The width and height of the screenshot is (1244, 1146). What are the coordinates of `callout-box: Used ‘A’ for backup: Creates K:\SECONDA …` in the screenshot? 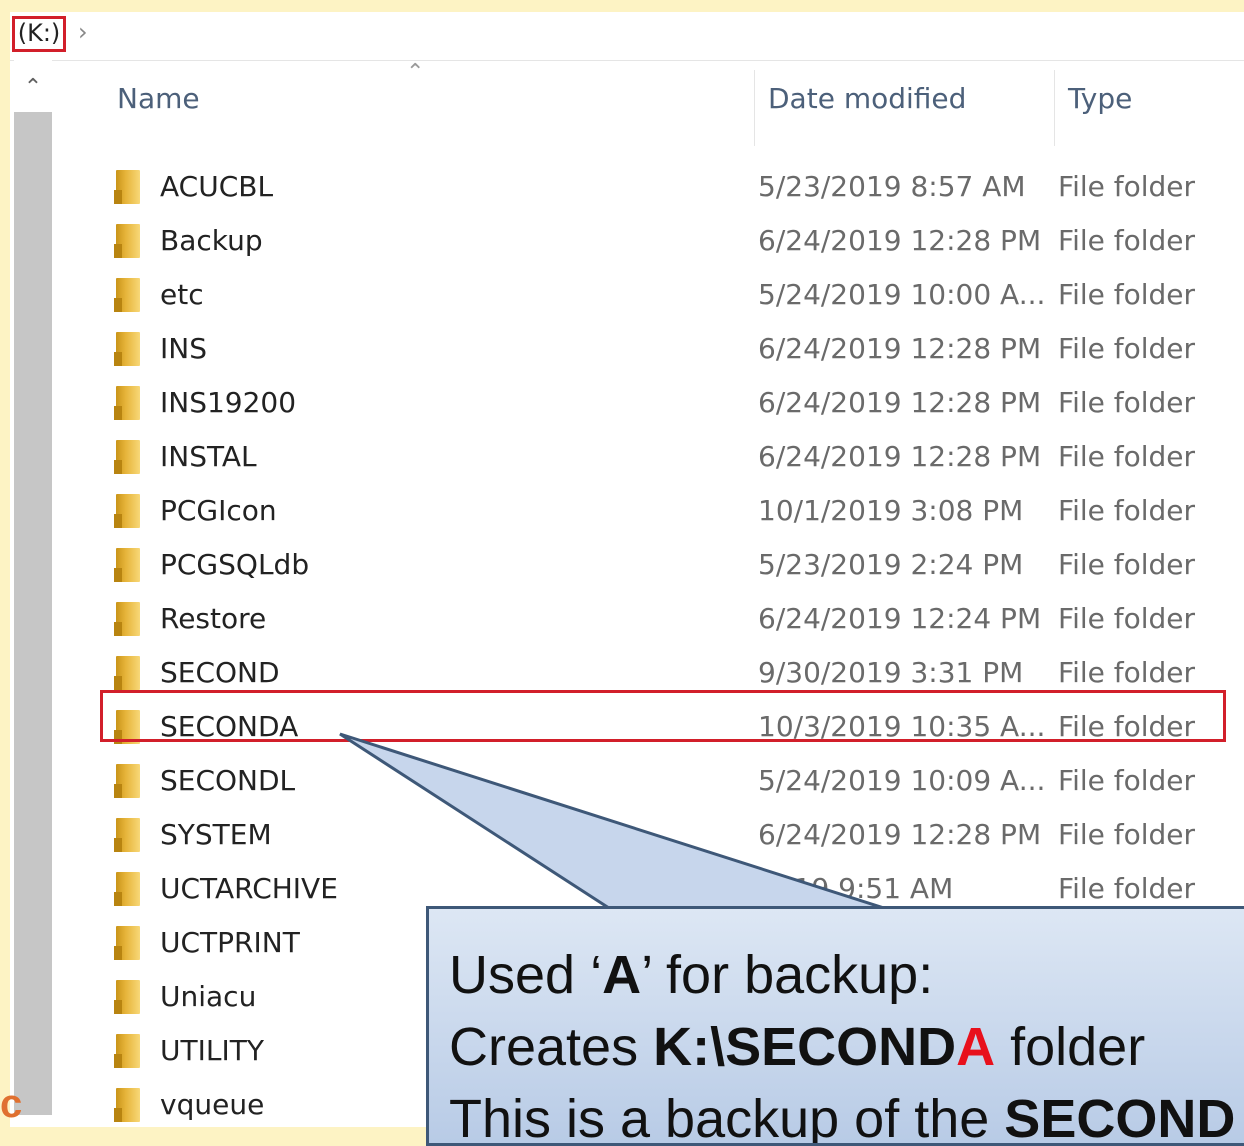 It's located at (835, 1026).